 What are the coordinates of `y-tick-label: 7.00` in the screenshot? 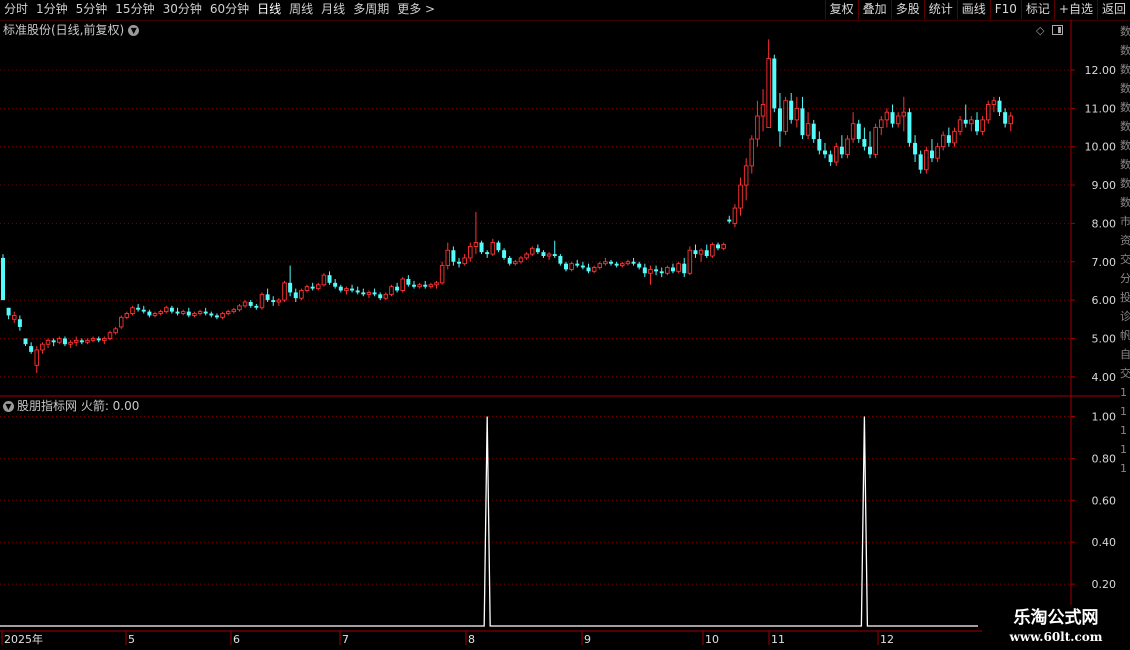 It's located at (1104, 262).